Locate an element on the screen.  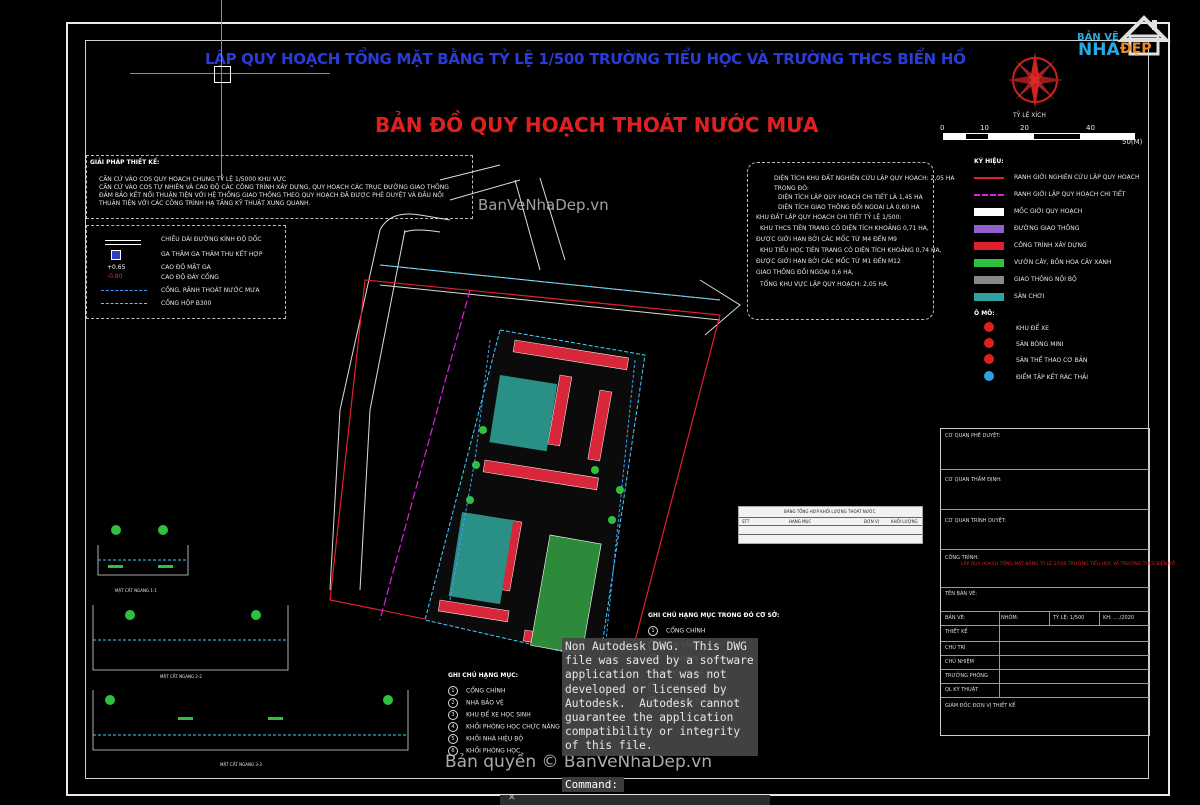
tb-head: TRƯỞNG PHÒNG is located at coordinates (966, 676).